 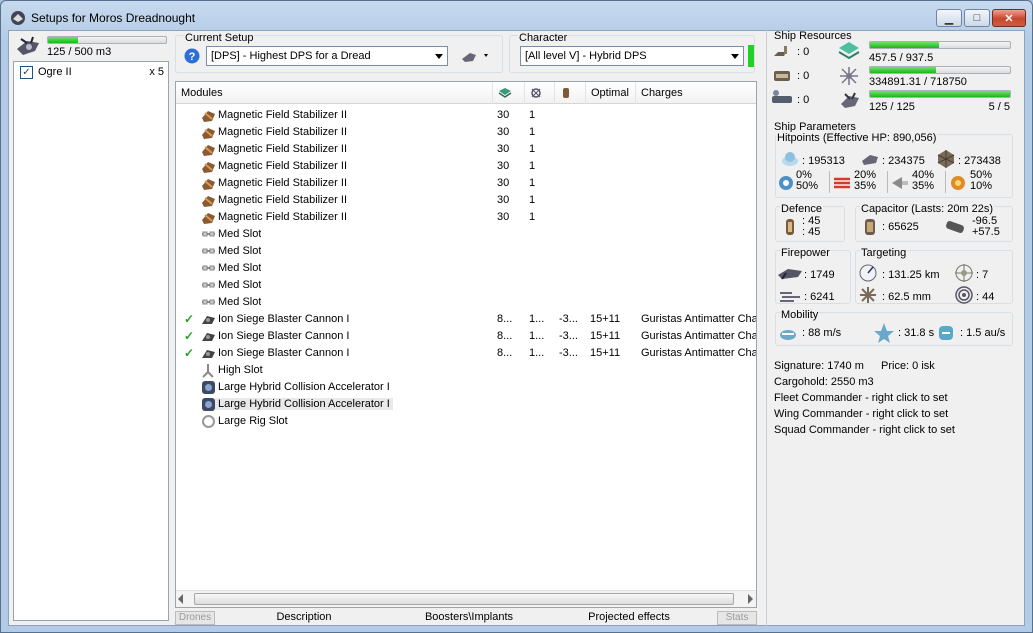 I want to click on mobility-group: Mobility : 88 m/s : 31.8 s : 1.5 au/s, so click(x=894, y=327).